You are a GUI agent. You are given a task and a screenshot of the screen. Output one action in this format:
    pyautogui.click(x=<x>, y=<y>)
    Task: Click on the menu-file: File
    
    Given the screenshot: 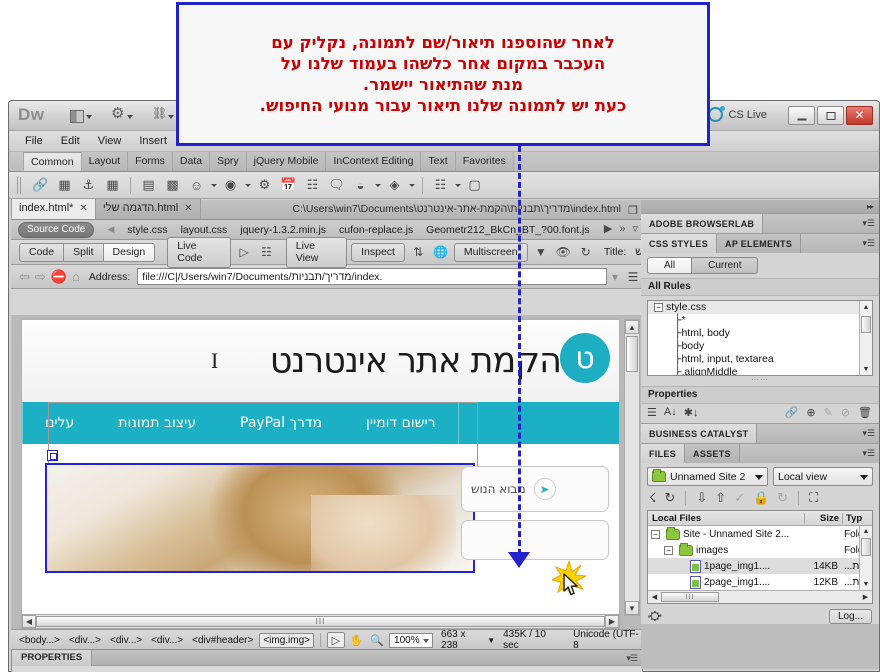 What is the action you would take?
    pyautogui.click(x=34, y=141)
    